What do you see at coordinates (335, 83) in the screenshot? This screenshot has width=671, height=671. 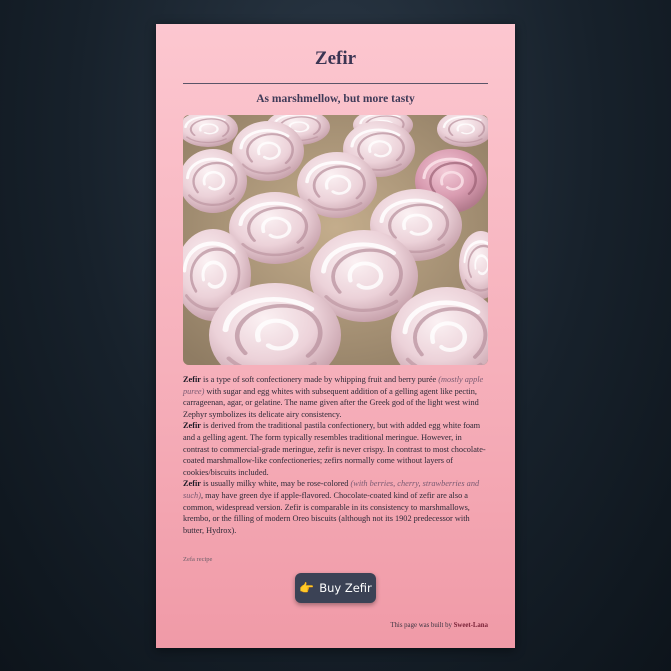 I see `title-divider` at bounding box center [335, 83].